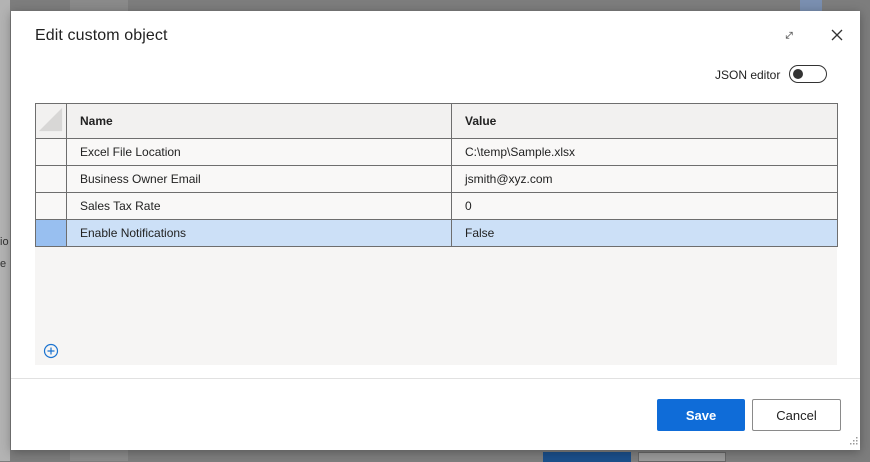 The width and height of the screenshot is (870, 462). Describe the element at coordinates (789, 35) in the screenshot. I see `expand-icon` at that location.